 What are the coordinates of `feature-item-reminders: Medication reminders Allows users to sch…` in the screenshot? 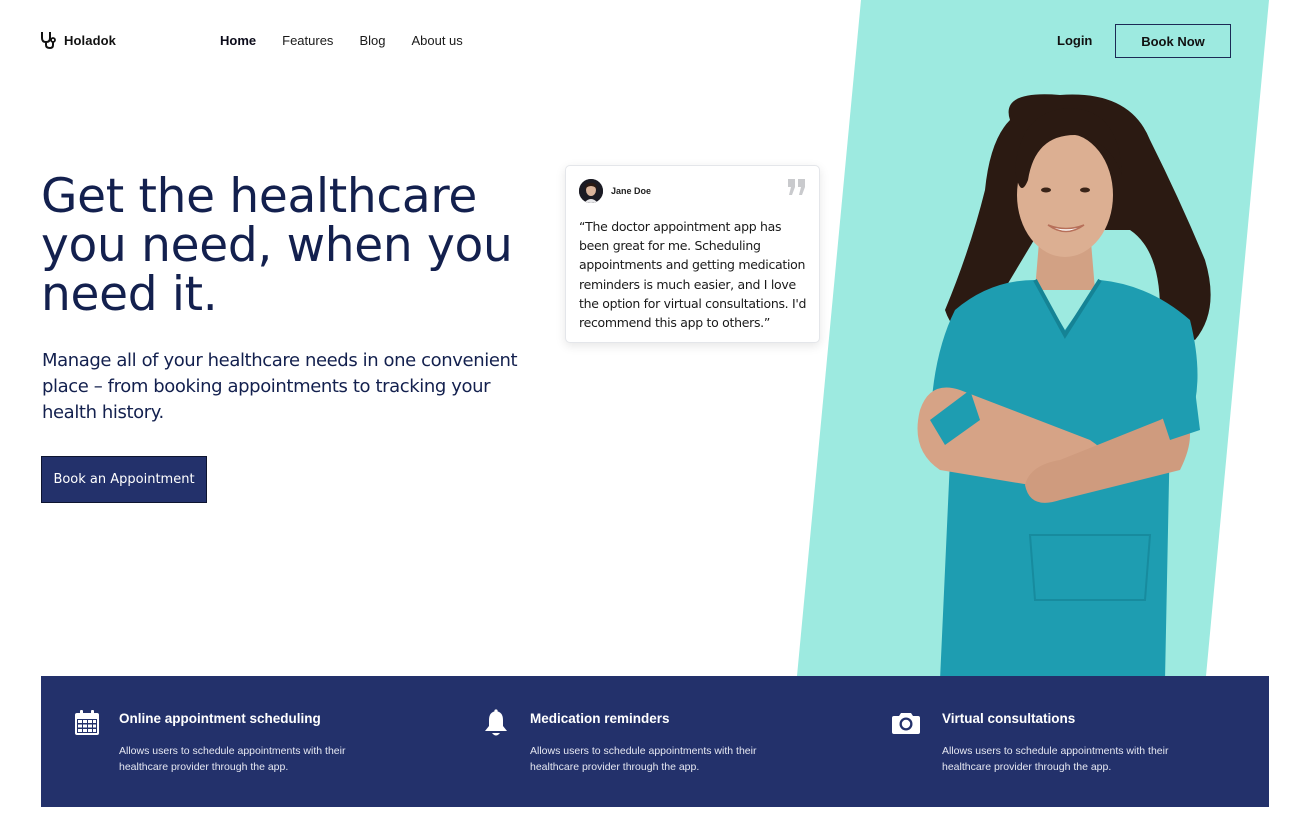 It's located at (657, 741).